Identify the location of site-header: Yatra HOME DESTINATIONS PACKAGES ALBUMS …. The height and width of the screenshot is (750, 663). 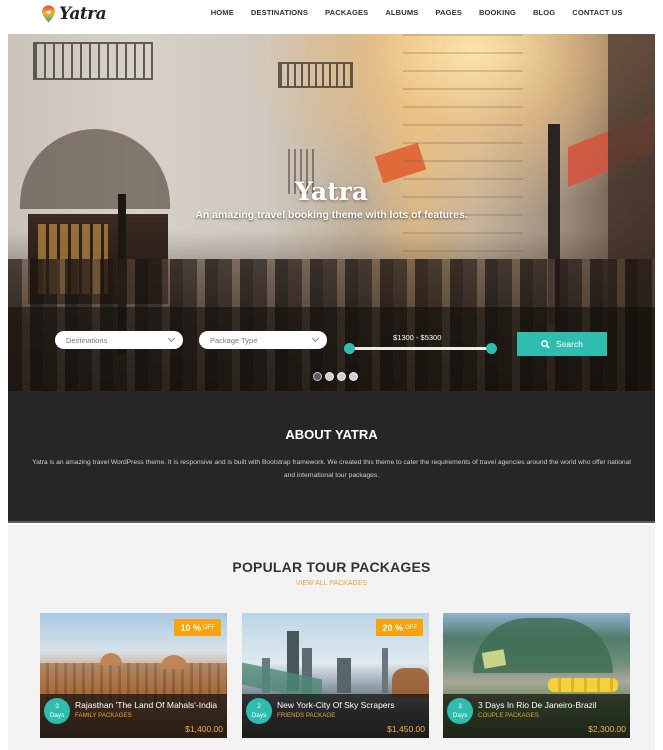
(331, 17).